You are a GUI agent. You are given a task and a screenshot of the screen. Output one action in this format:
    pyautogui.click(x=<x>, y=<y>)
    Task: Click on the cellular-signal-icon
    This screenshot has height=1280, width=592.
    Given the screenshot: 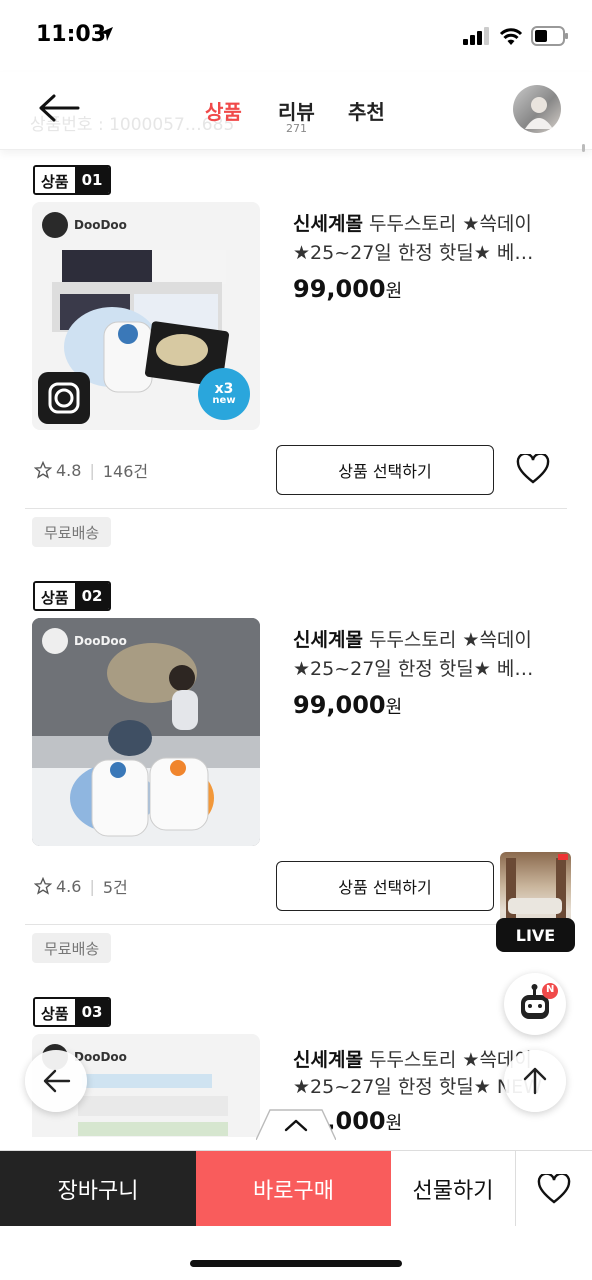 What is the action you would take?
    pyautogui.click(x=476, y=36)
    